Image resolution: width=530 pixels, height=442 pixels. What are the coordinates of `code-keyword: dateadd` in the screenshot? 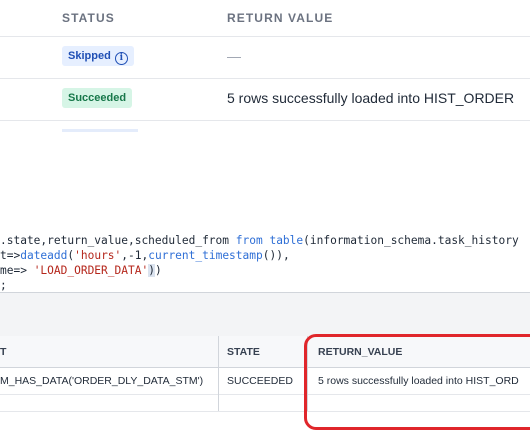 It's located at (44, 255).